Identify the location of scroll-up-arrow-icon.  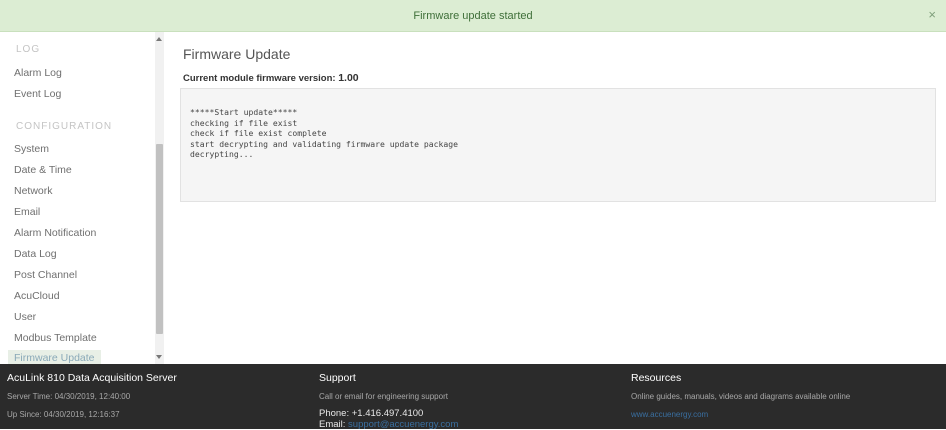
(159, 39).